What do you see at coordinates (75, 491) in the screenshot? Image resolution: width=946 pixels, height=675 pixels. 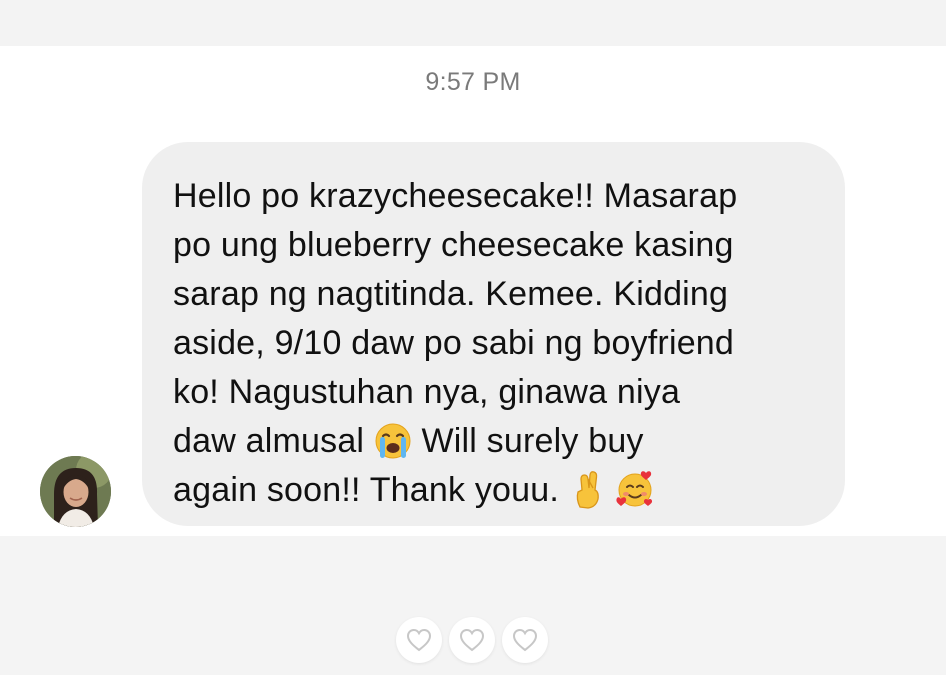 I see `sender-avatar` at bounding box center [75, 491].